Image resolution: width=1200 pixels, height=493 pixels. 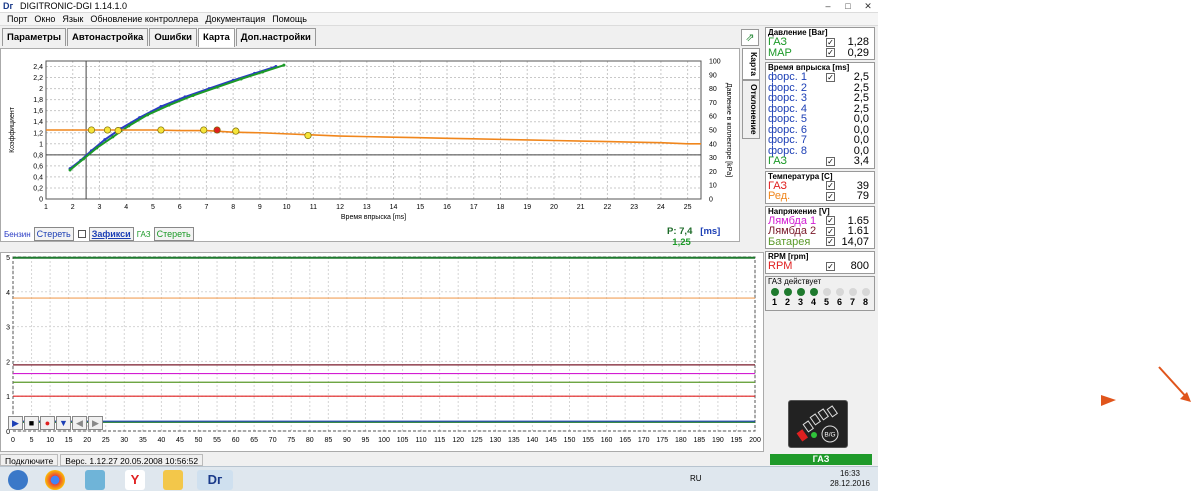 I want to click on stop-icon: ■, so click(x=31, y=423).